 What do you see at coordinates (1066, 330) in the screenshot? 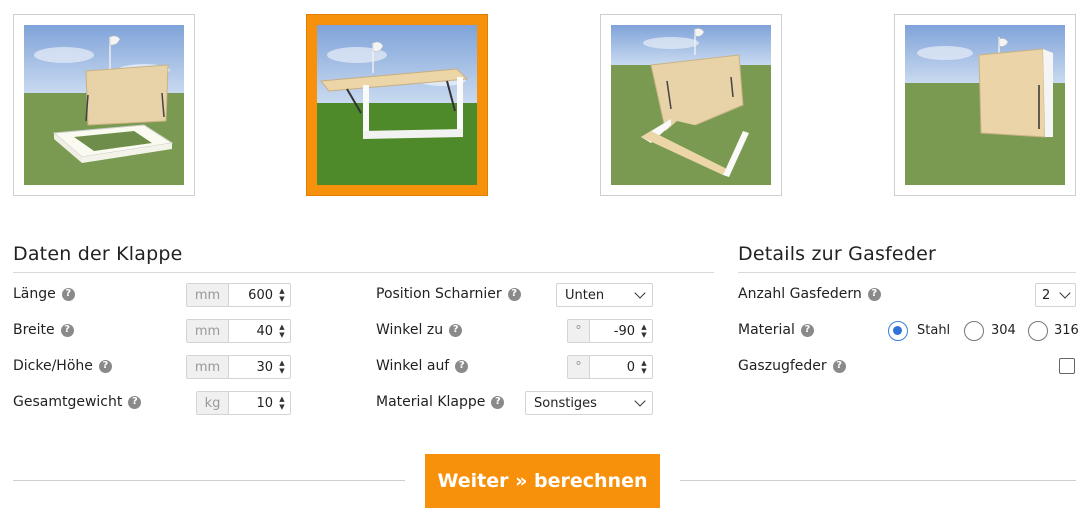
I see `material-option-316: 316` at bounding box center [1066, 330].